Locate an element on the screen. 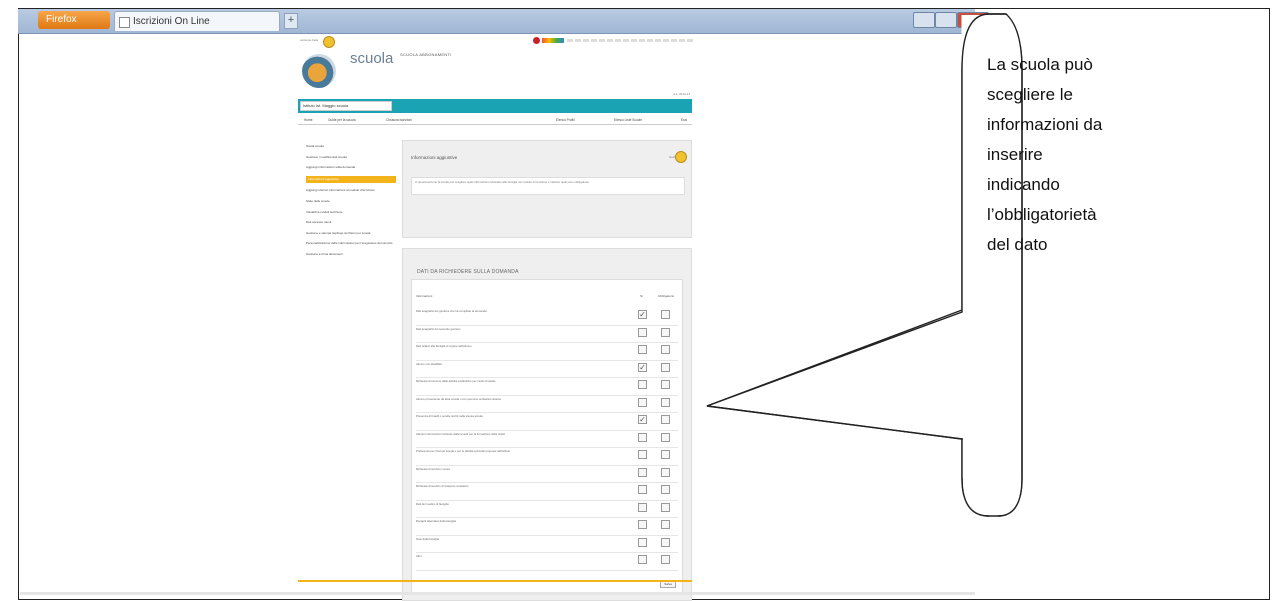  beta-label: versione beta is located at coordinates (309, 40).